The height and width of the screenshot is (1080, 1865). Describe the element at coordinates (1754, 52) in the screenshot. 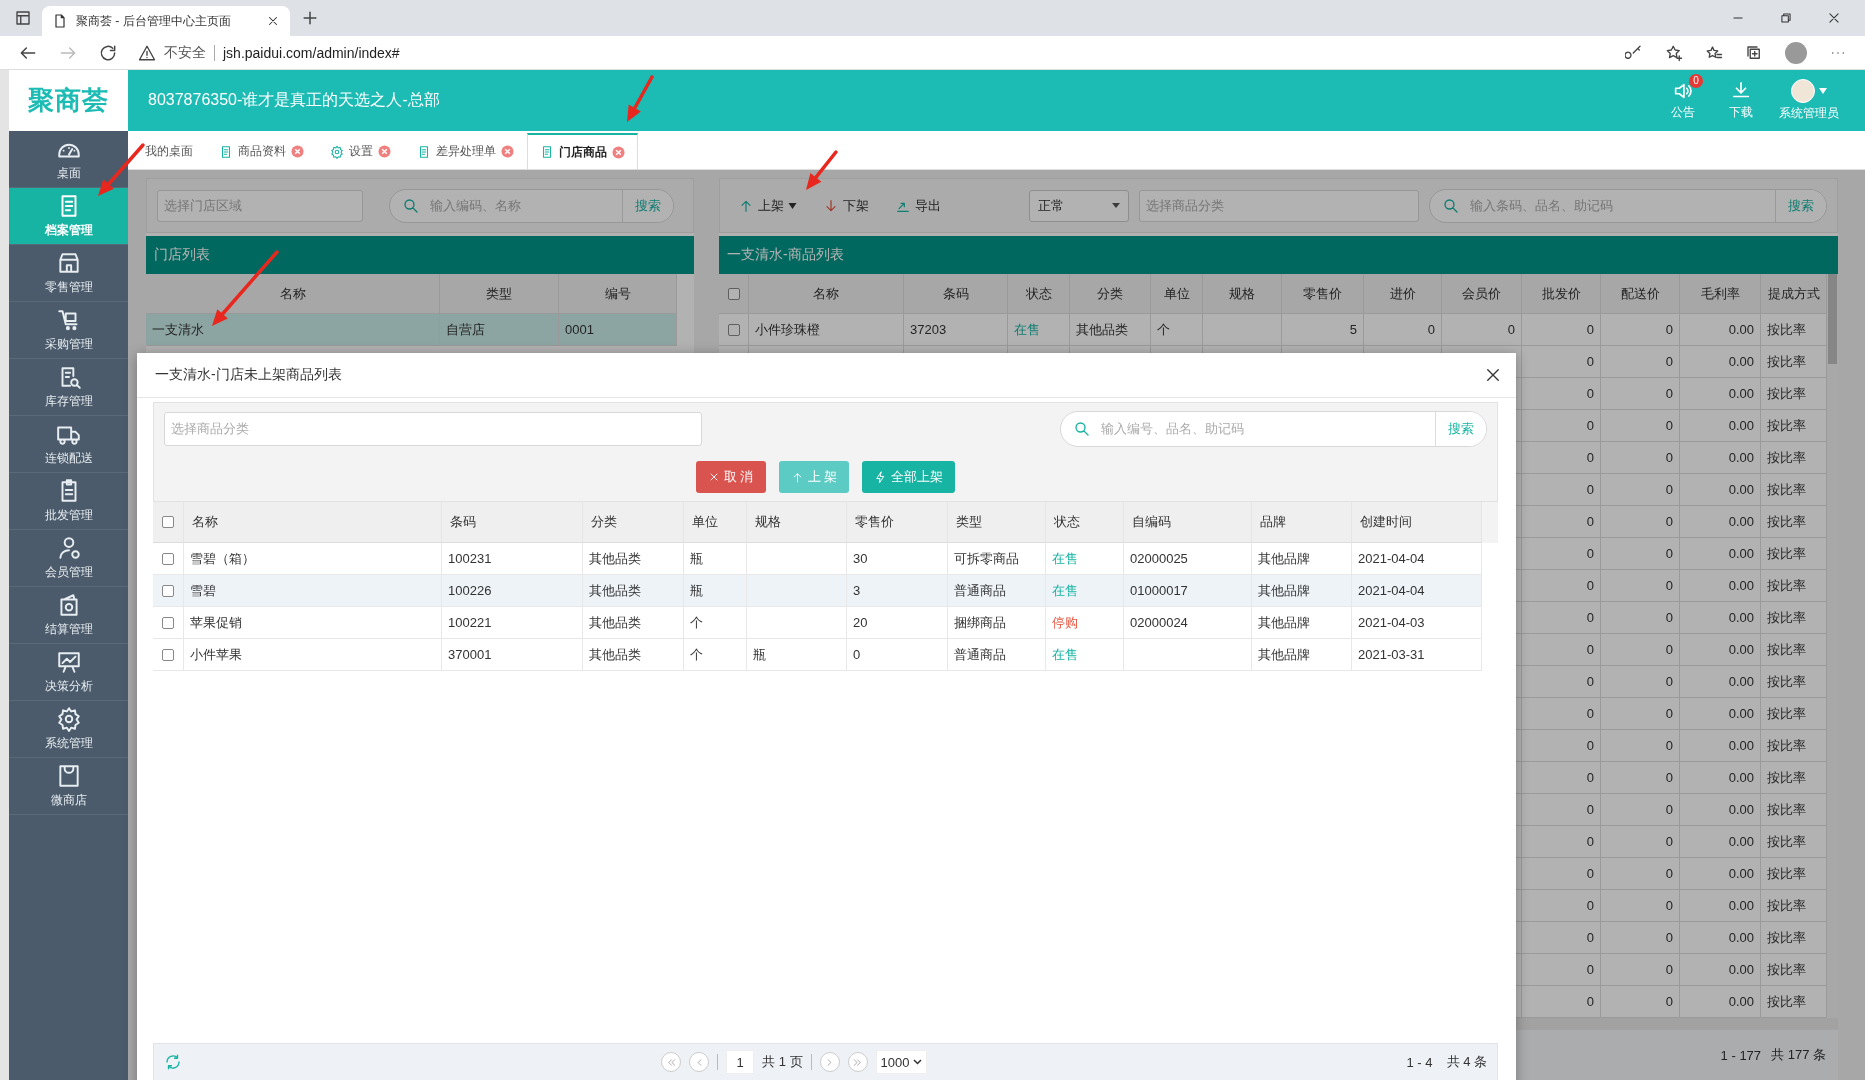

I see `collections-icon` at that location.